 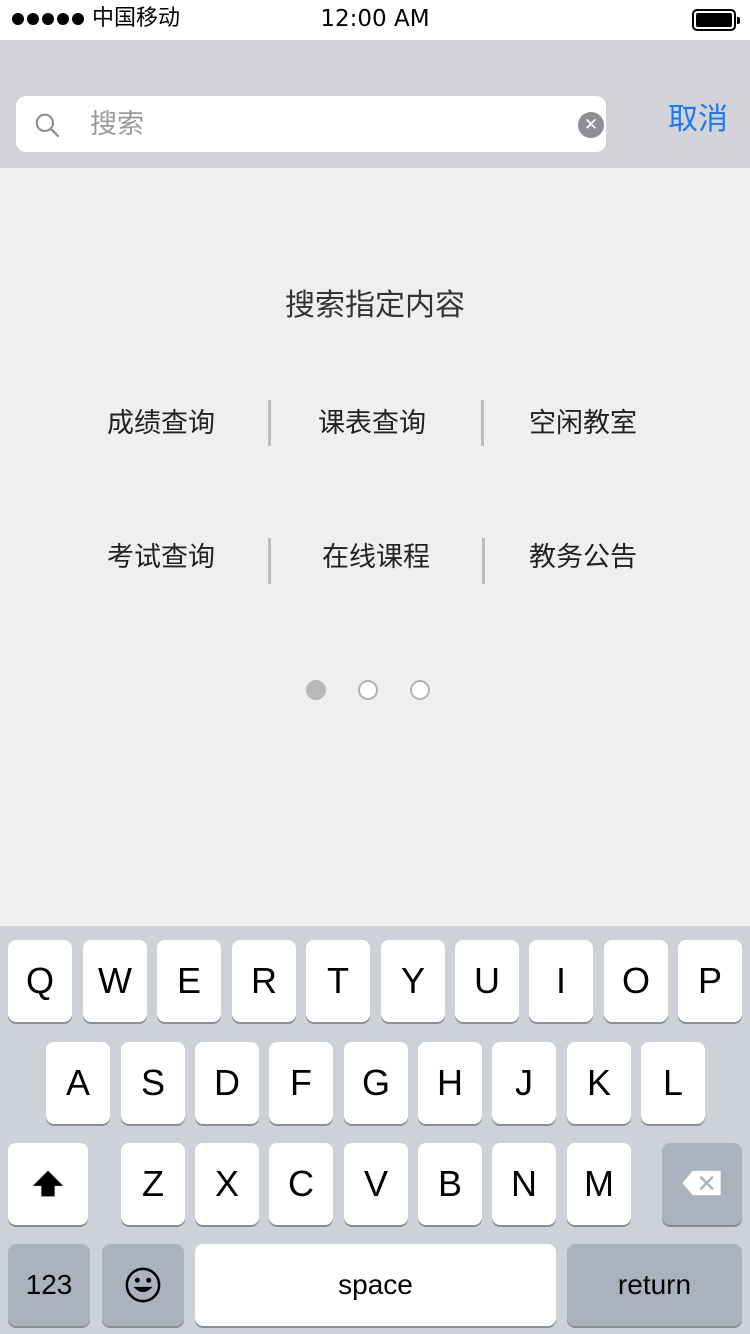 I want to click on key-p: P, so click(x=710, y=981).